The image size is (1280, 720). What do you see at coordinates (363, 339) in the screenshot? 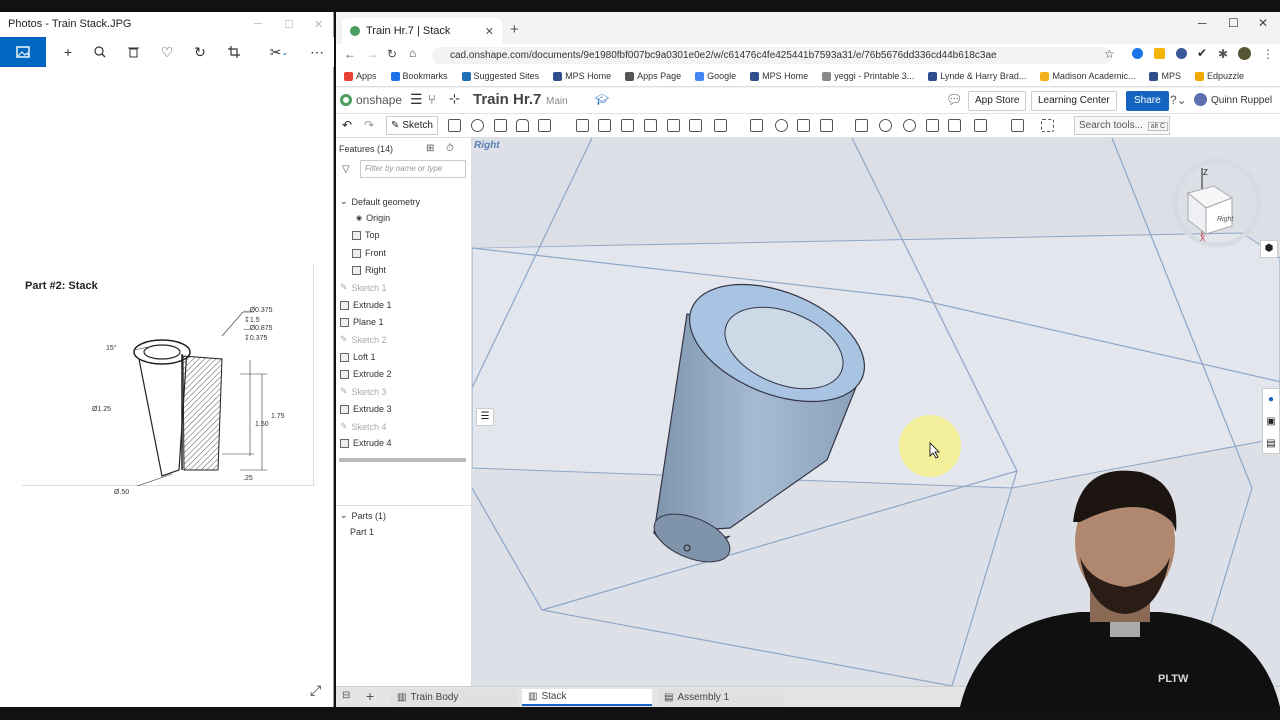
I see `feature-item-sketch-2: ✎ Sketch 2` at bounding box center [363, 339].